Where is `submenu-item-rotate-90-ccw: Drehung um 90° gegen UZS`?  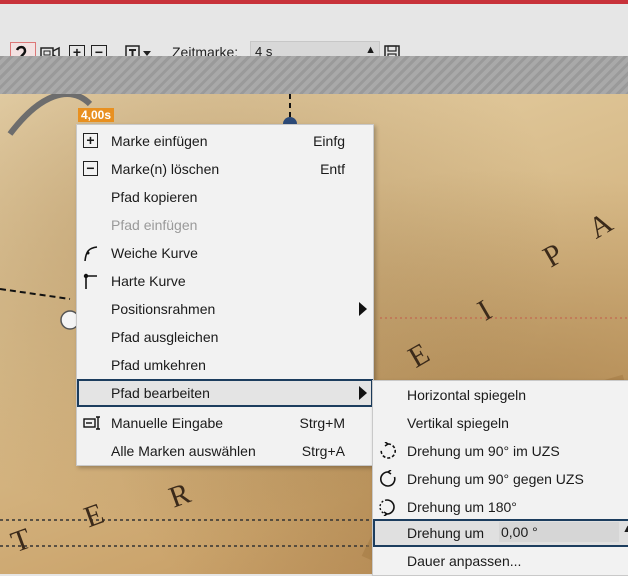 submenu-item-rotate-90-ccw: Drehung um 90° gegen UZS is located at coordinates (500, 479).